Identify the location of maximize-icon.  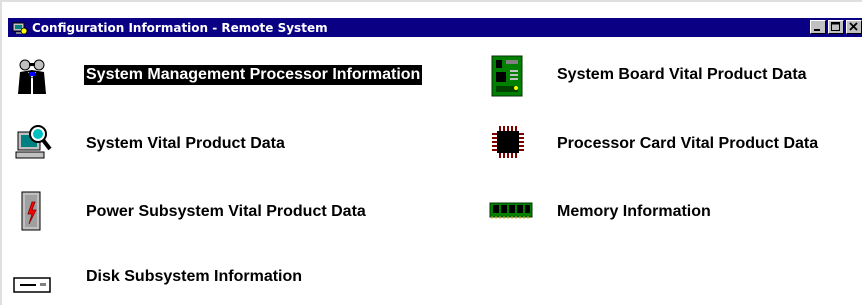
(835, 26).